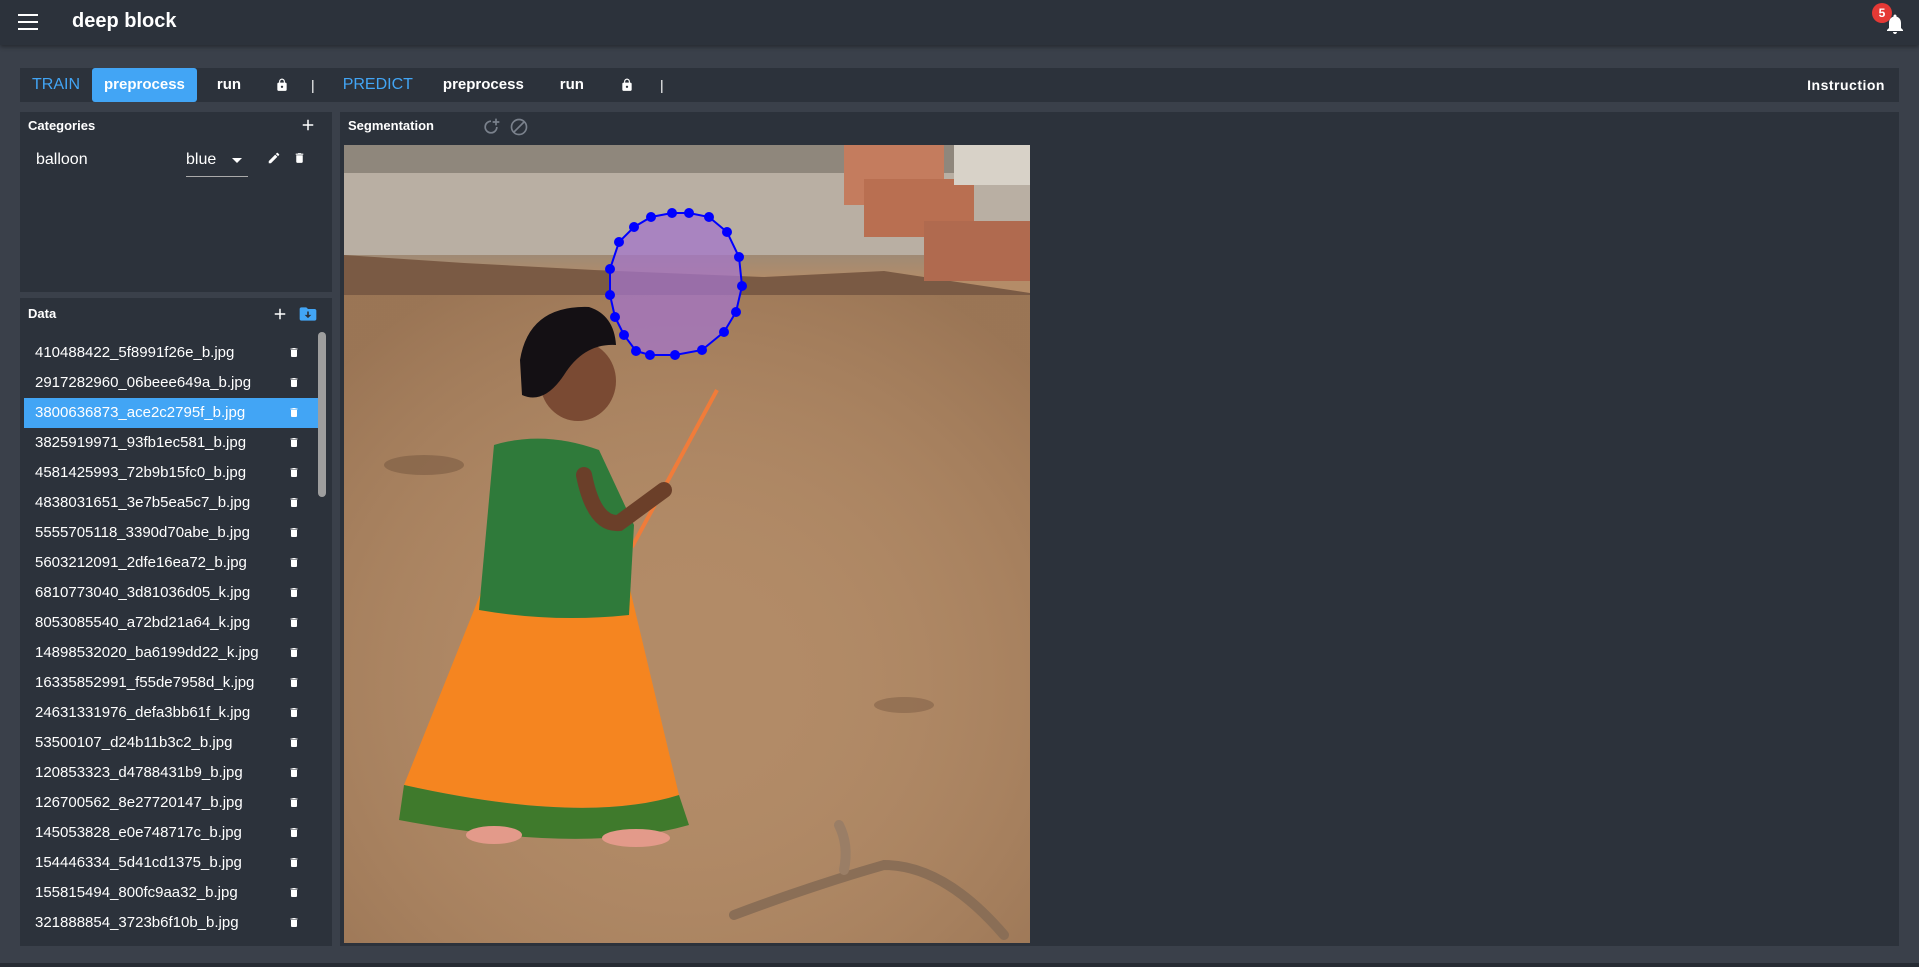 The image size is (1919, 967). Describe the element at coordinates (171, 563) in the screenshot. I see `file-list-item: 5603212091_2dfe16ea72_b.jpg` at that location.